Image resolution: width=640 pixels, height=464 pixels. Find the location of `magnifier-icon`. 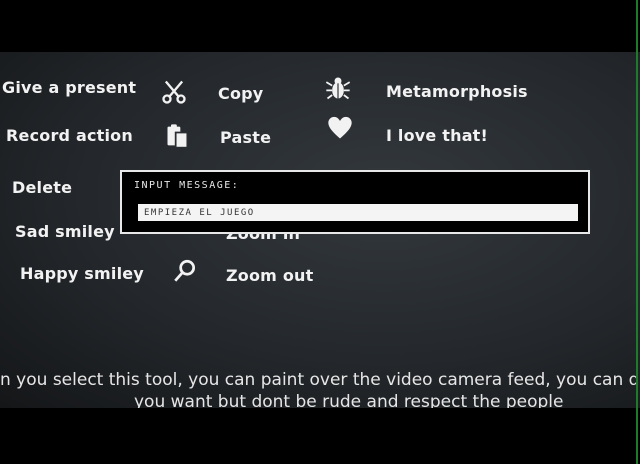

magnifier-icon is located at coordinates (185, 271).